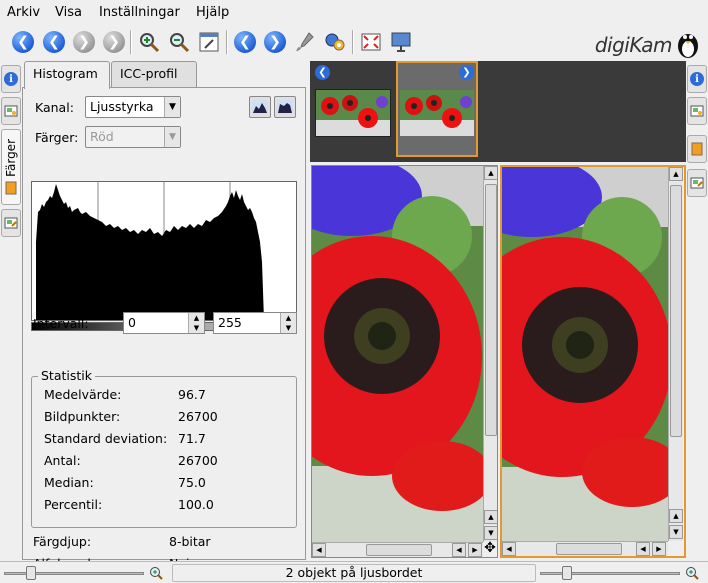  Describe the element at coordinates (498, 111) in the screenshot. I see `light-table-thumbbar: ❮ ❯` at that location.